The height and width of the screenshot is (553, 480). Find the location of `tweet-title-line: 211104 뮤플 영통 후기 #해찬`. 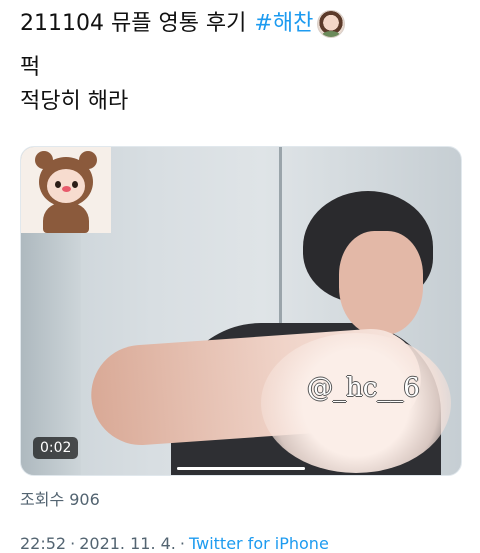

tweet-title-line: 211104 뮤플 영통 후기 #해찬 is located at coordinates (183, 24).